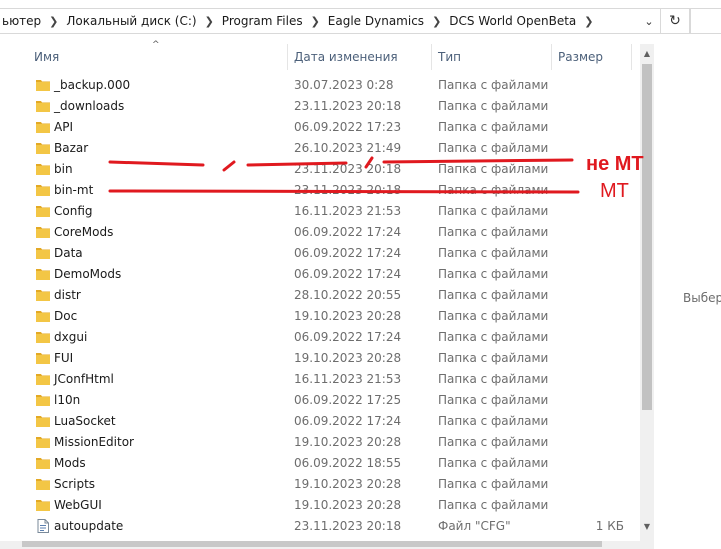 Image resolution: width=721 pixels, height=549 pixels. I want to click on breadcrumb-item-computer: ьютер, so click(21, 21).